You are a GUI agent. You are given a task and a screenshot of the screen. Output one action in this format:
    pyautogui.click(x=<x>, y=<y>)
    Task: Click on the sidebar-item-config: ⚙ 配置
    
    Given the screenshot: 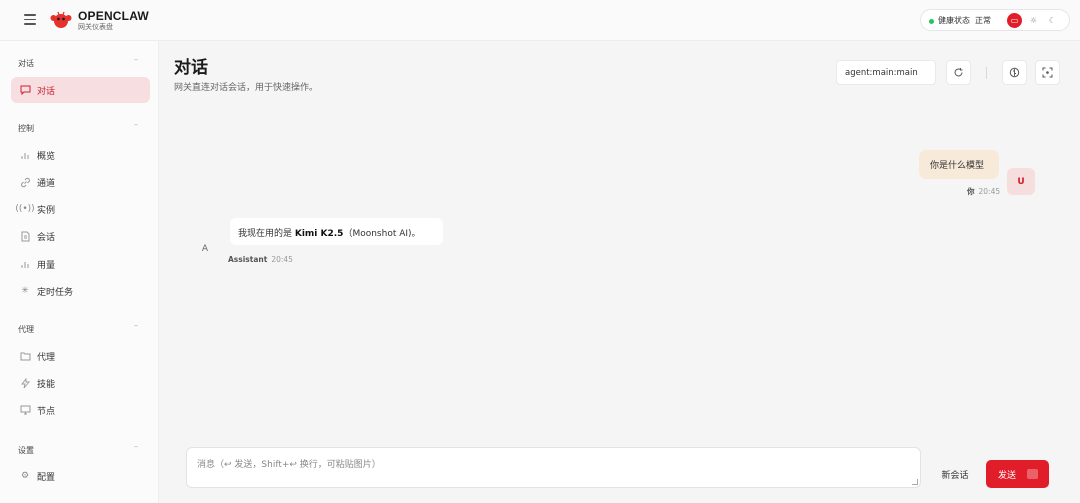 What is the action you would take?
    pyautogui.click(x=80, y=476)
    